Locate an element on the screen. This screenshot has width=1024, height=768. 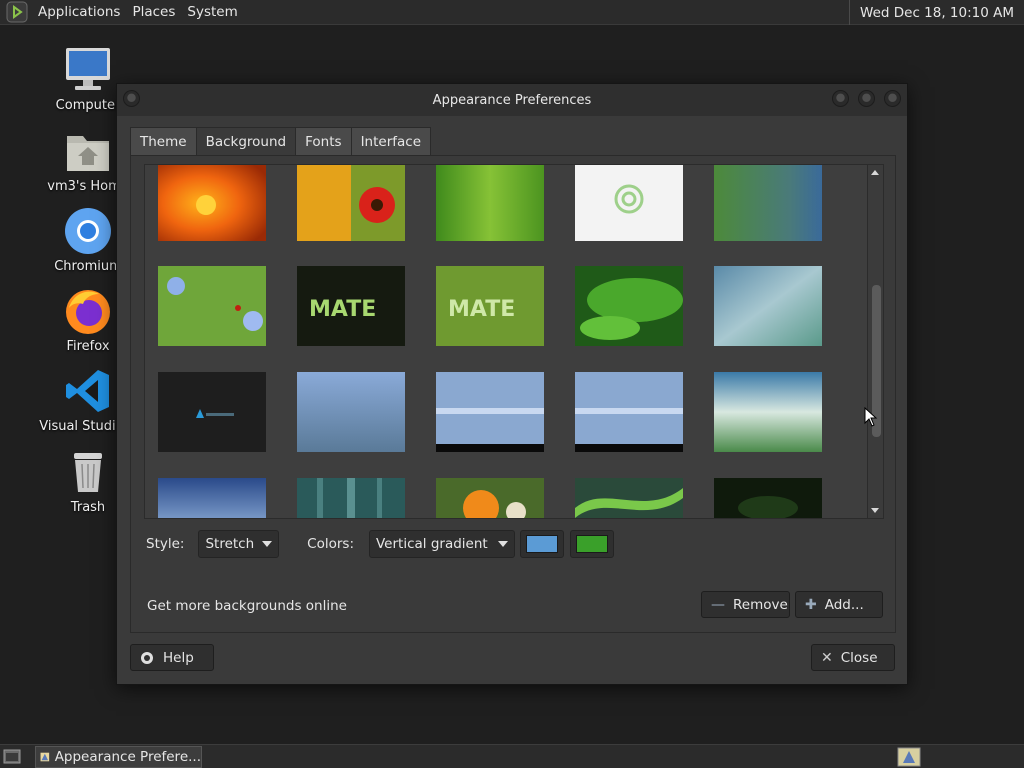
tab-interface: Interface is located at coordinates (391, 141).